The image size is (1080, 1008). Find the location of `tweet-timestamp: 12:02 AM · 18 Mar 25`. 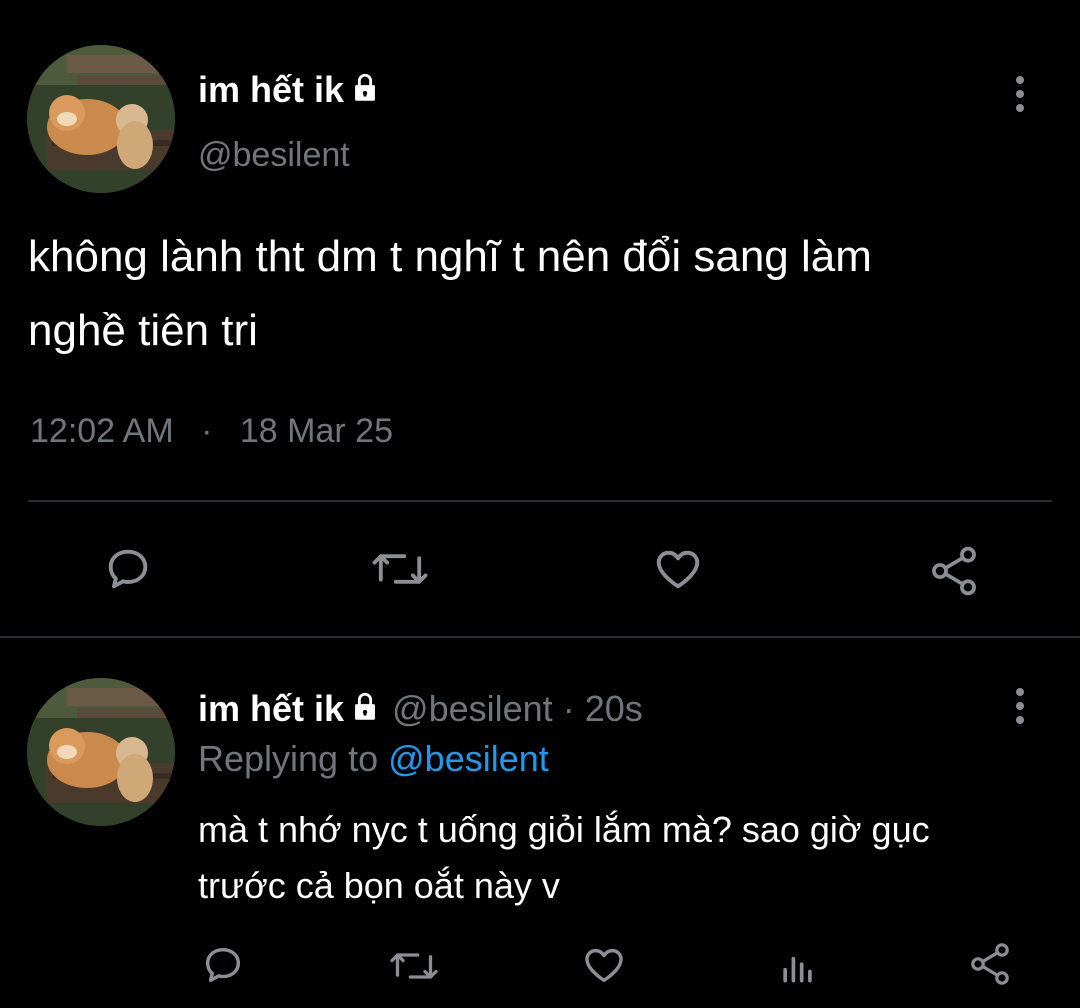

tweet-timestamp: 12:02 AM · 18 Mar 25 is located at coordinates (211, 431).